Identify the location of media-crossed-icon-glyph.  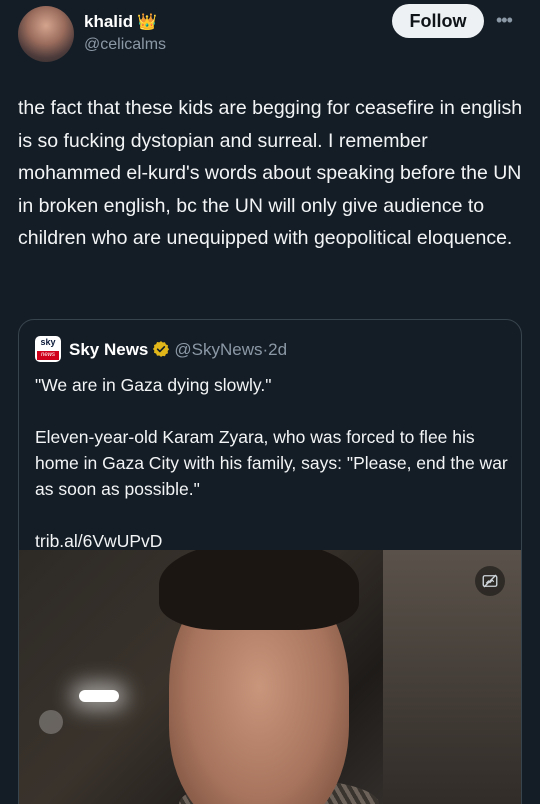
(490, 581).